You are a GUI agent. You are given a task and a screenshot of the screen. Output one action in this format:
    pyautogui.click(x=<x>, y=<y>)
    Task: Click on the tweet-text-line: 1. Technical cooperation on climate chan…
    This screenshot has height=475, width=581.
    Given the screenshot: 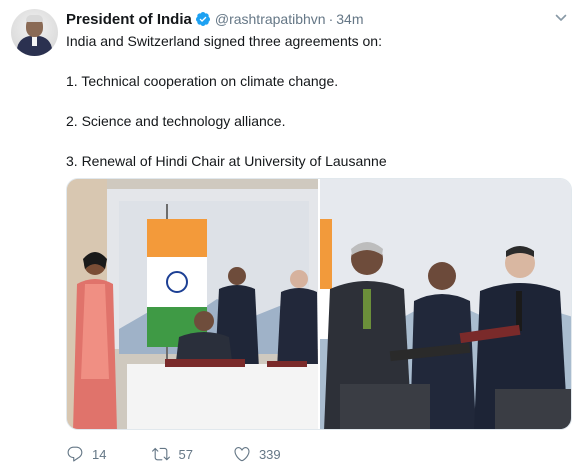 What is the action you would take?
    pyautogui.click(x=202, y=81)
    